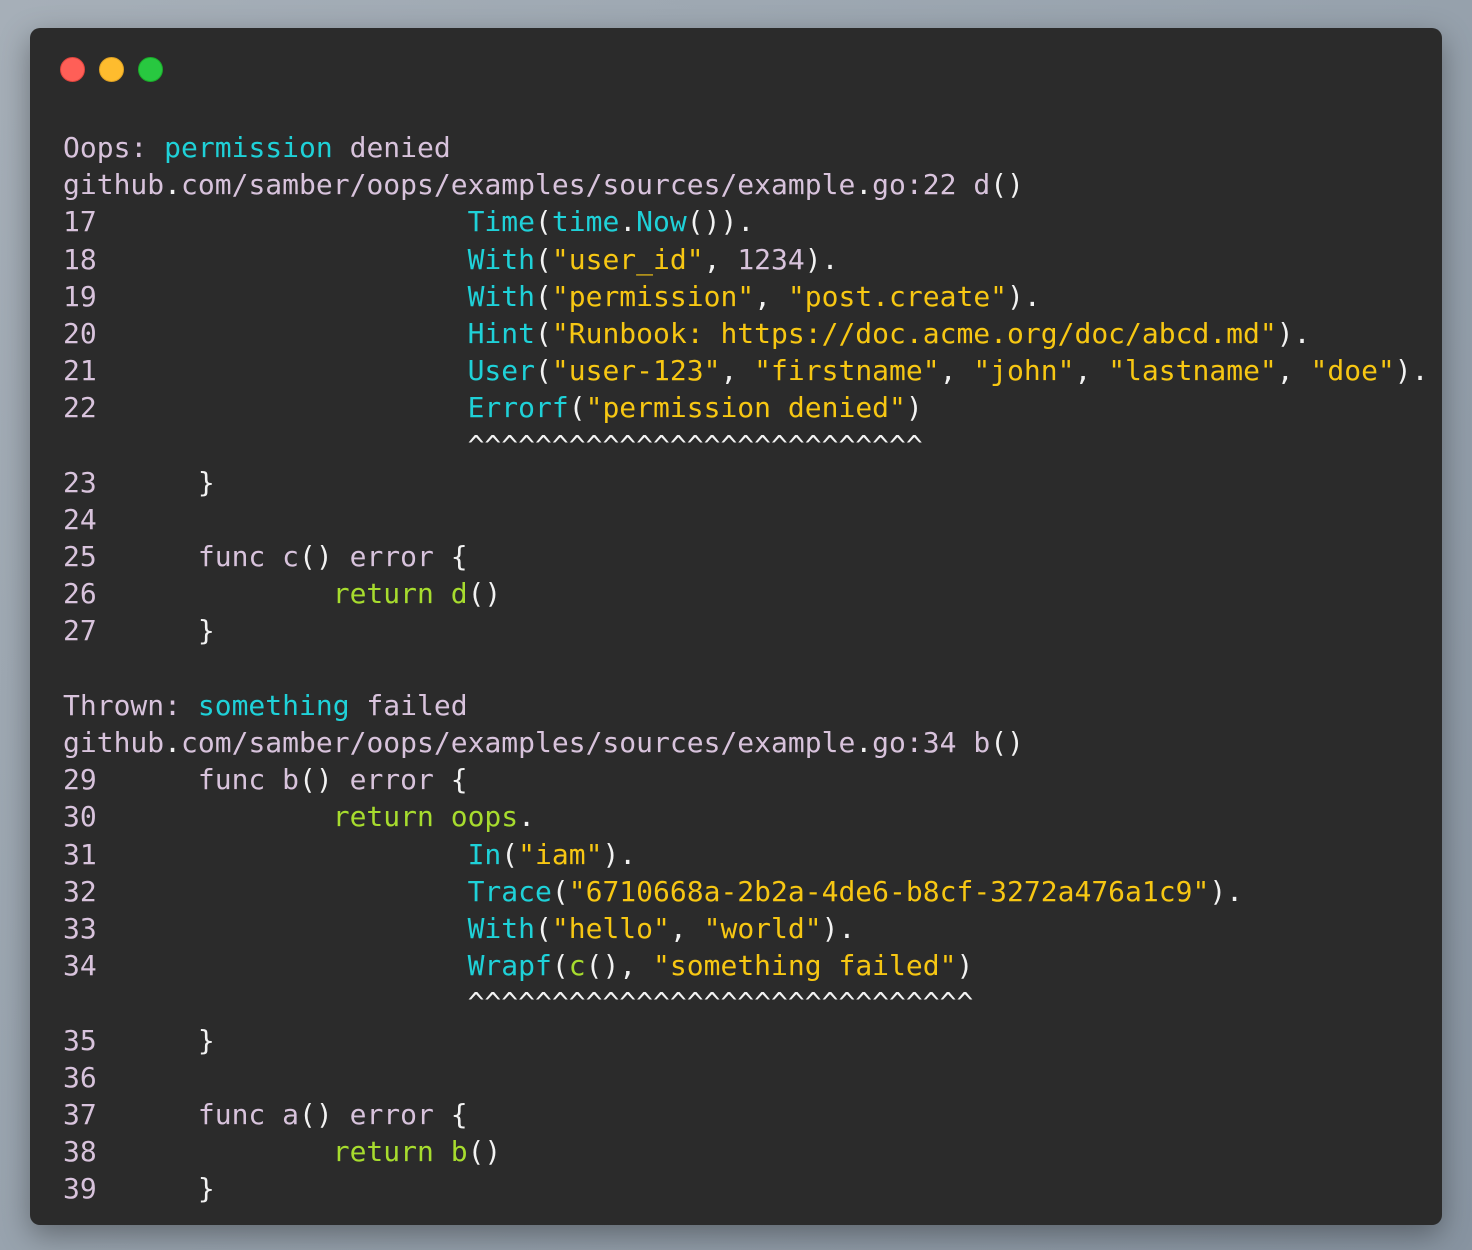 The image size is (1472, 1250). What do you see at coordinates (80, 1152) in the screenshot?
I see `line-number: 38` at bounding box center [80, 1152].